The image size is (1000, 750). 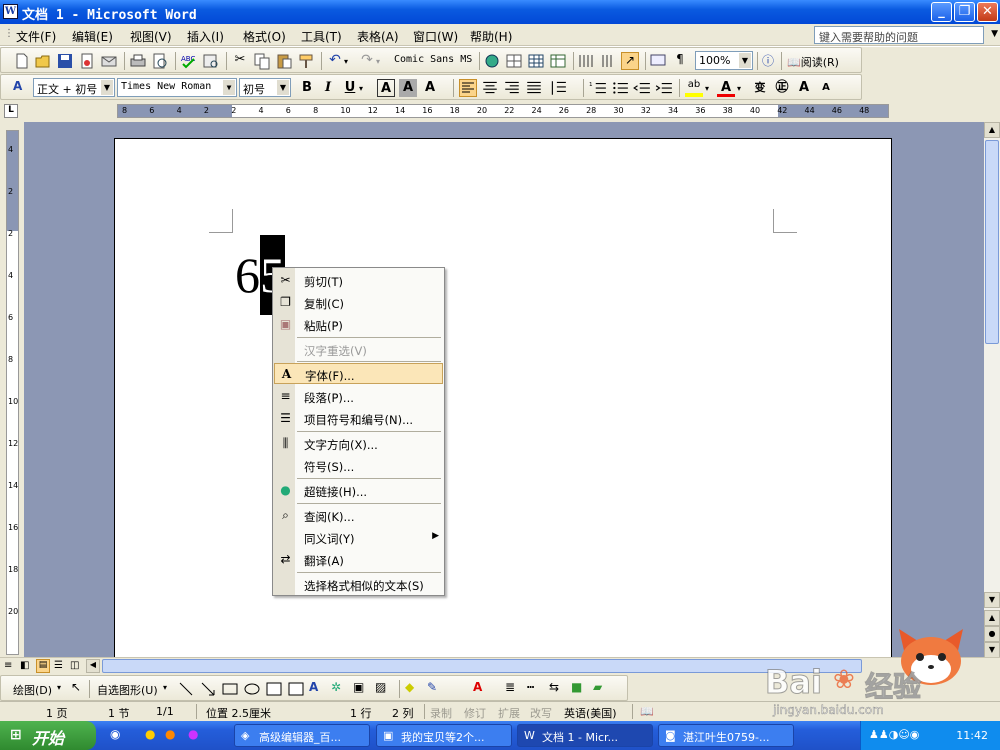 What do you see at coordinates (664, 88) in the screenshot?
I see `increase-indent-icon` at bounding box center [664, 88].